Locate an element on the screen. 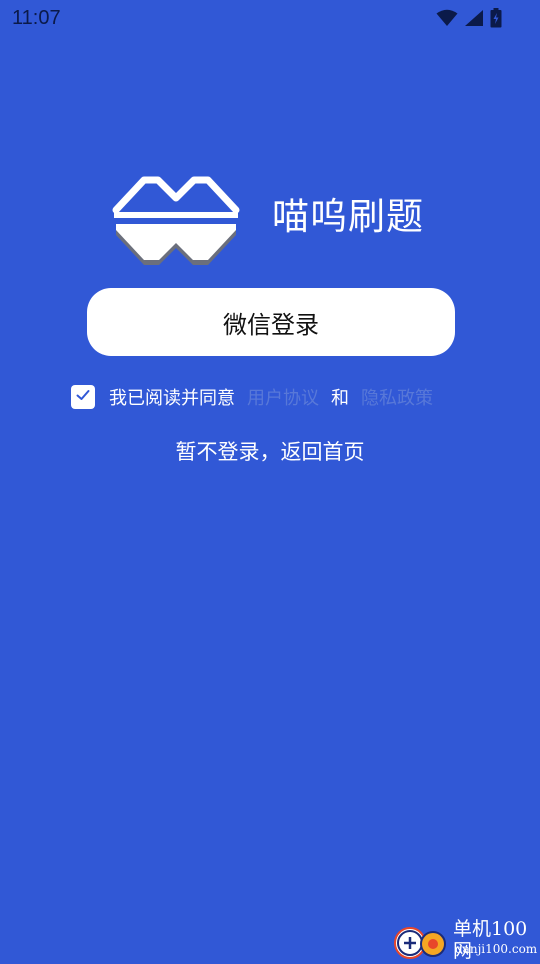  user-agreement-link: 用户协议 is located at coordinates (283, 397).